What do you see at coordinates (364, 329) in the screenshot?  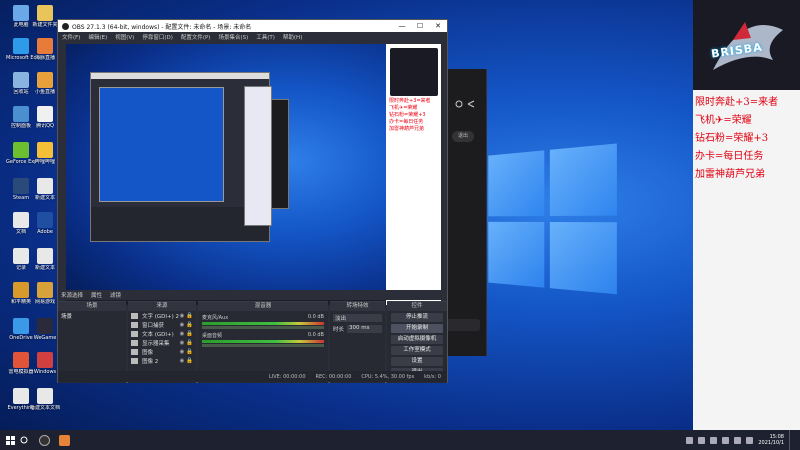 I see `duration-input: 300 ms` at bounding box center [364, 329].